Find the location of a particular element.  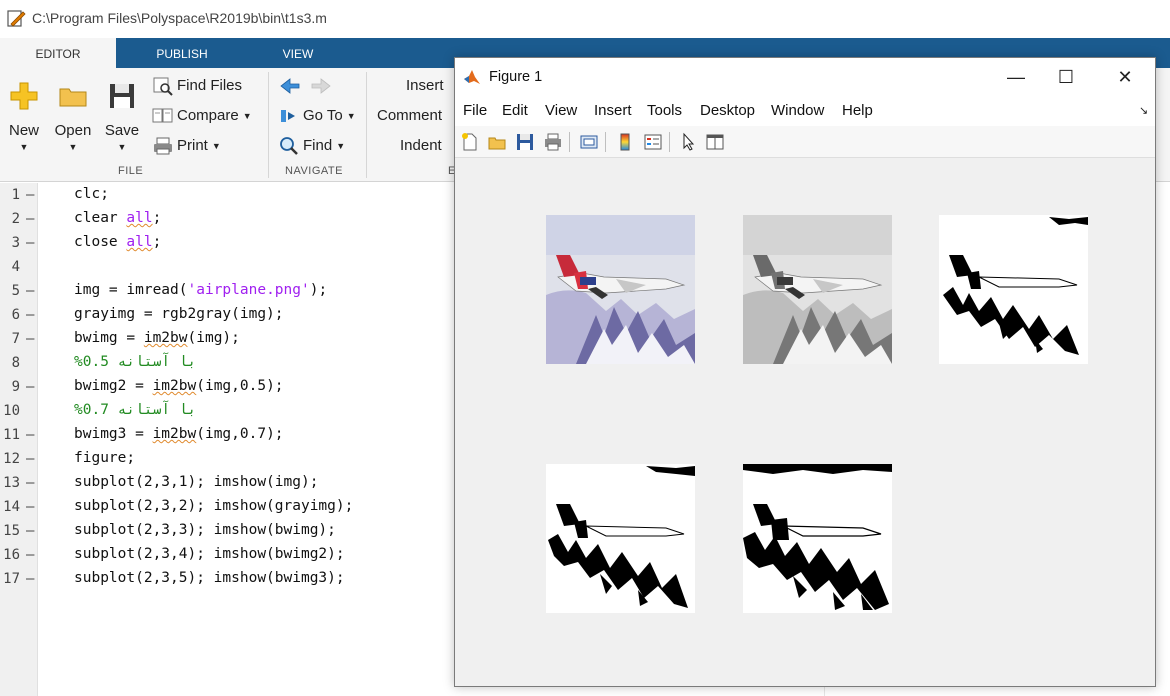

open-label: Open is located at coordinates (73, 130).